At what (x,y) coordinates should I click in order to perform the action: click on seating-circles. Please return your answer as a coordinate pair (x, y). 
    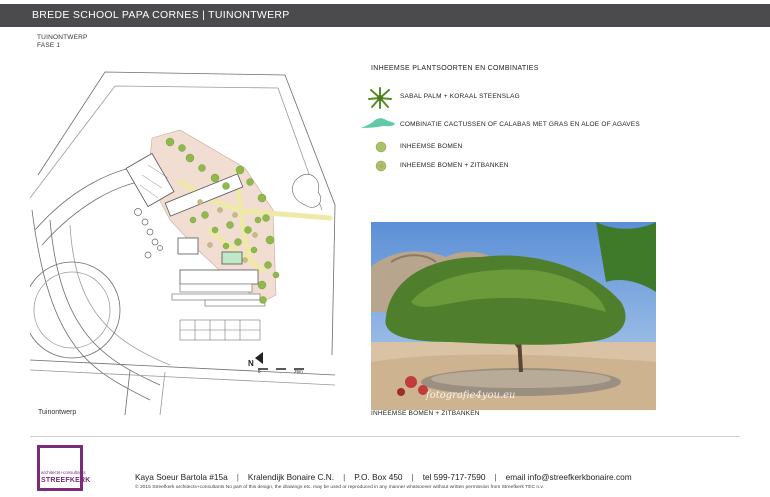
    Looking at the image, I should click on (148, 233).